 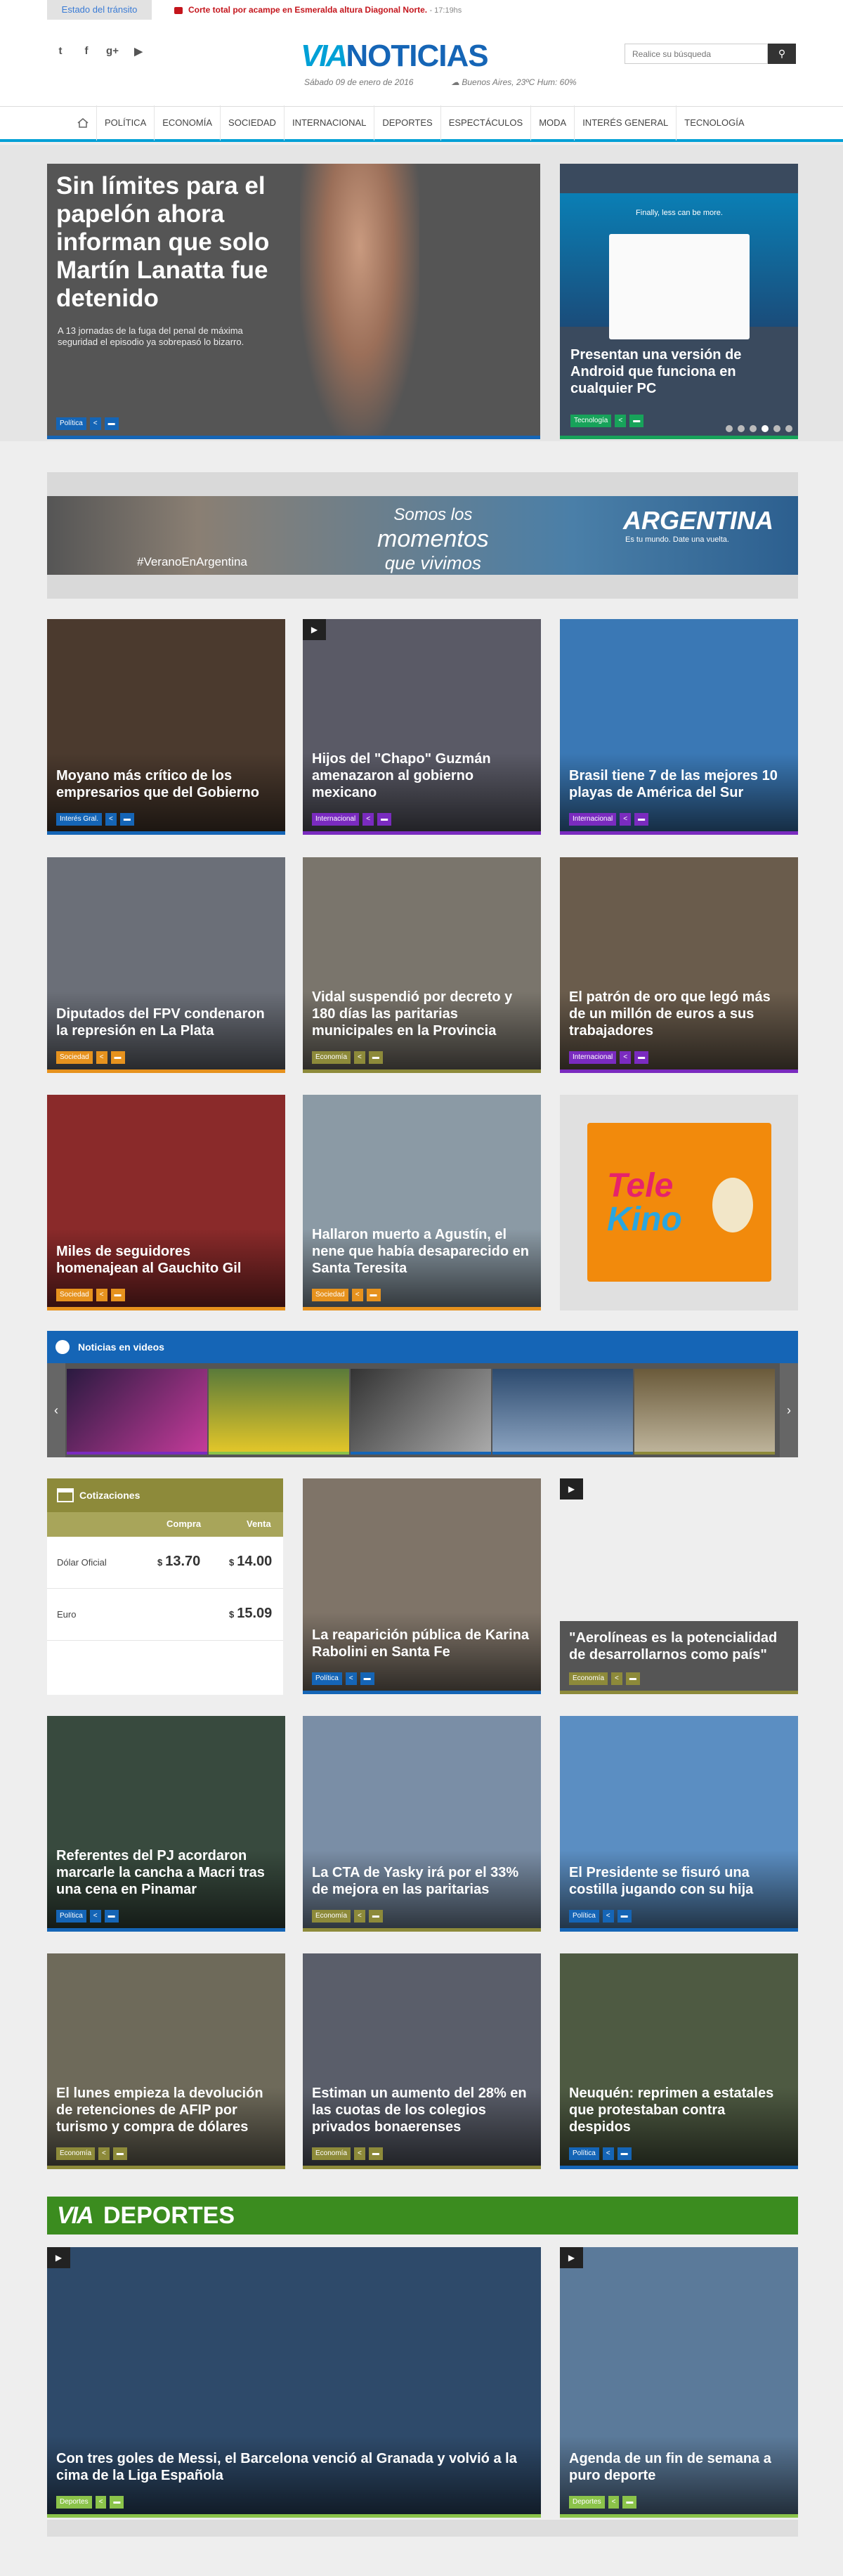 I want to click on nav-item-tecnologia: TECNOLOGÍA, so click(x=715, y=123).